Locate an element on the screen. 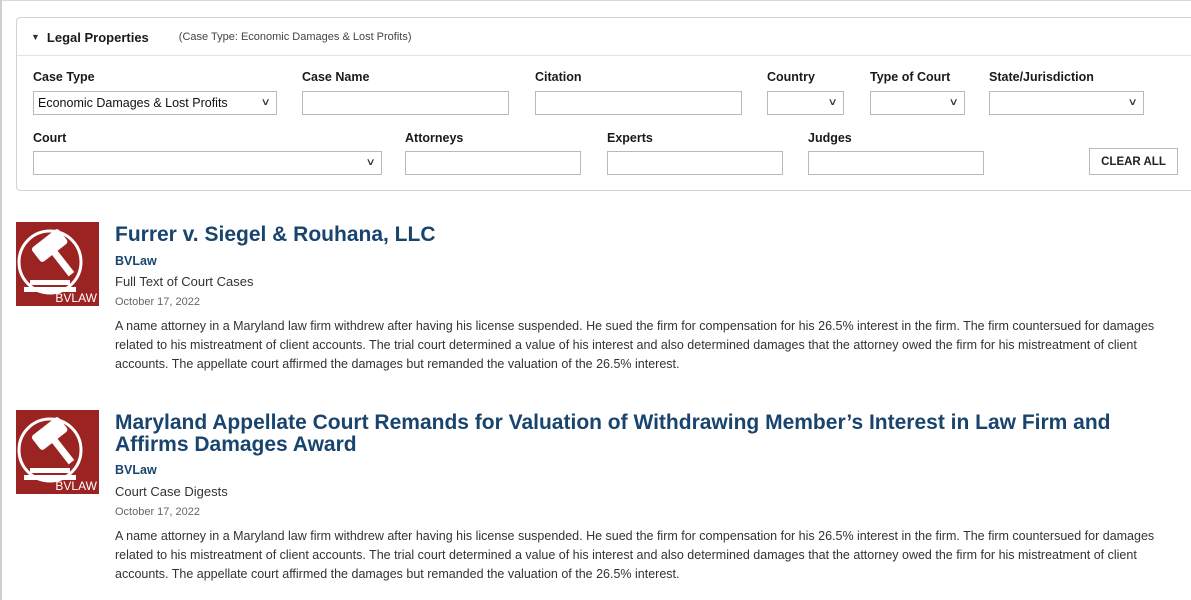 This screenshot has width=1191, height=600. experts-field: Experts is located at coordinates (630, 139).